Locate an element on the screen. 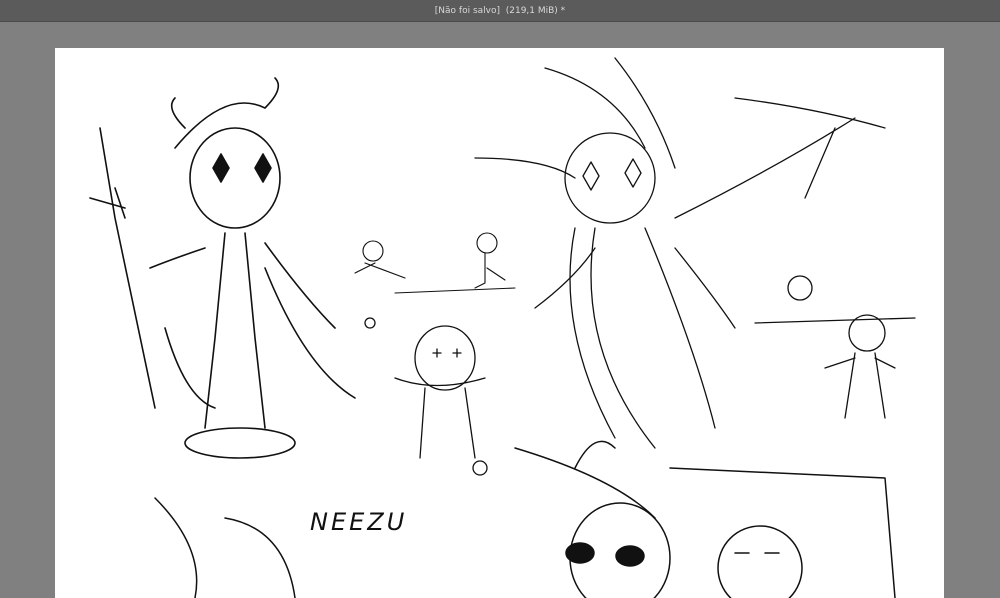  title-bar: [Não foi salvo] (219,1 MiB) * is located at coordinates (500, 11).